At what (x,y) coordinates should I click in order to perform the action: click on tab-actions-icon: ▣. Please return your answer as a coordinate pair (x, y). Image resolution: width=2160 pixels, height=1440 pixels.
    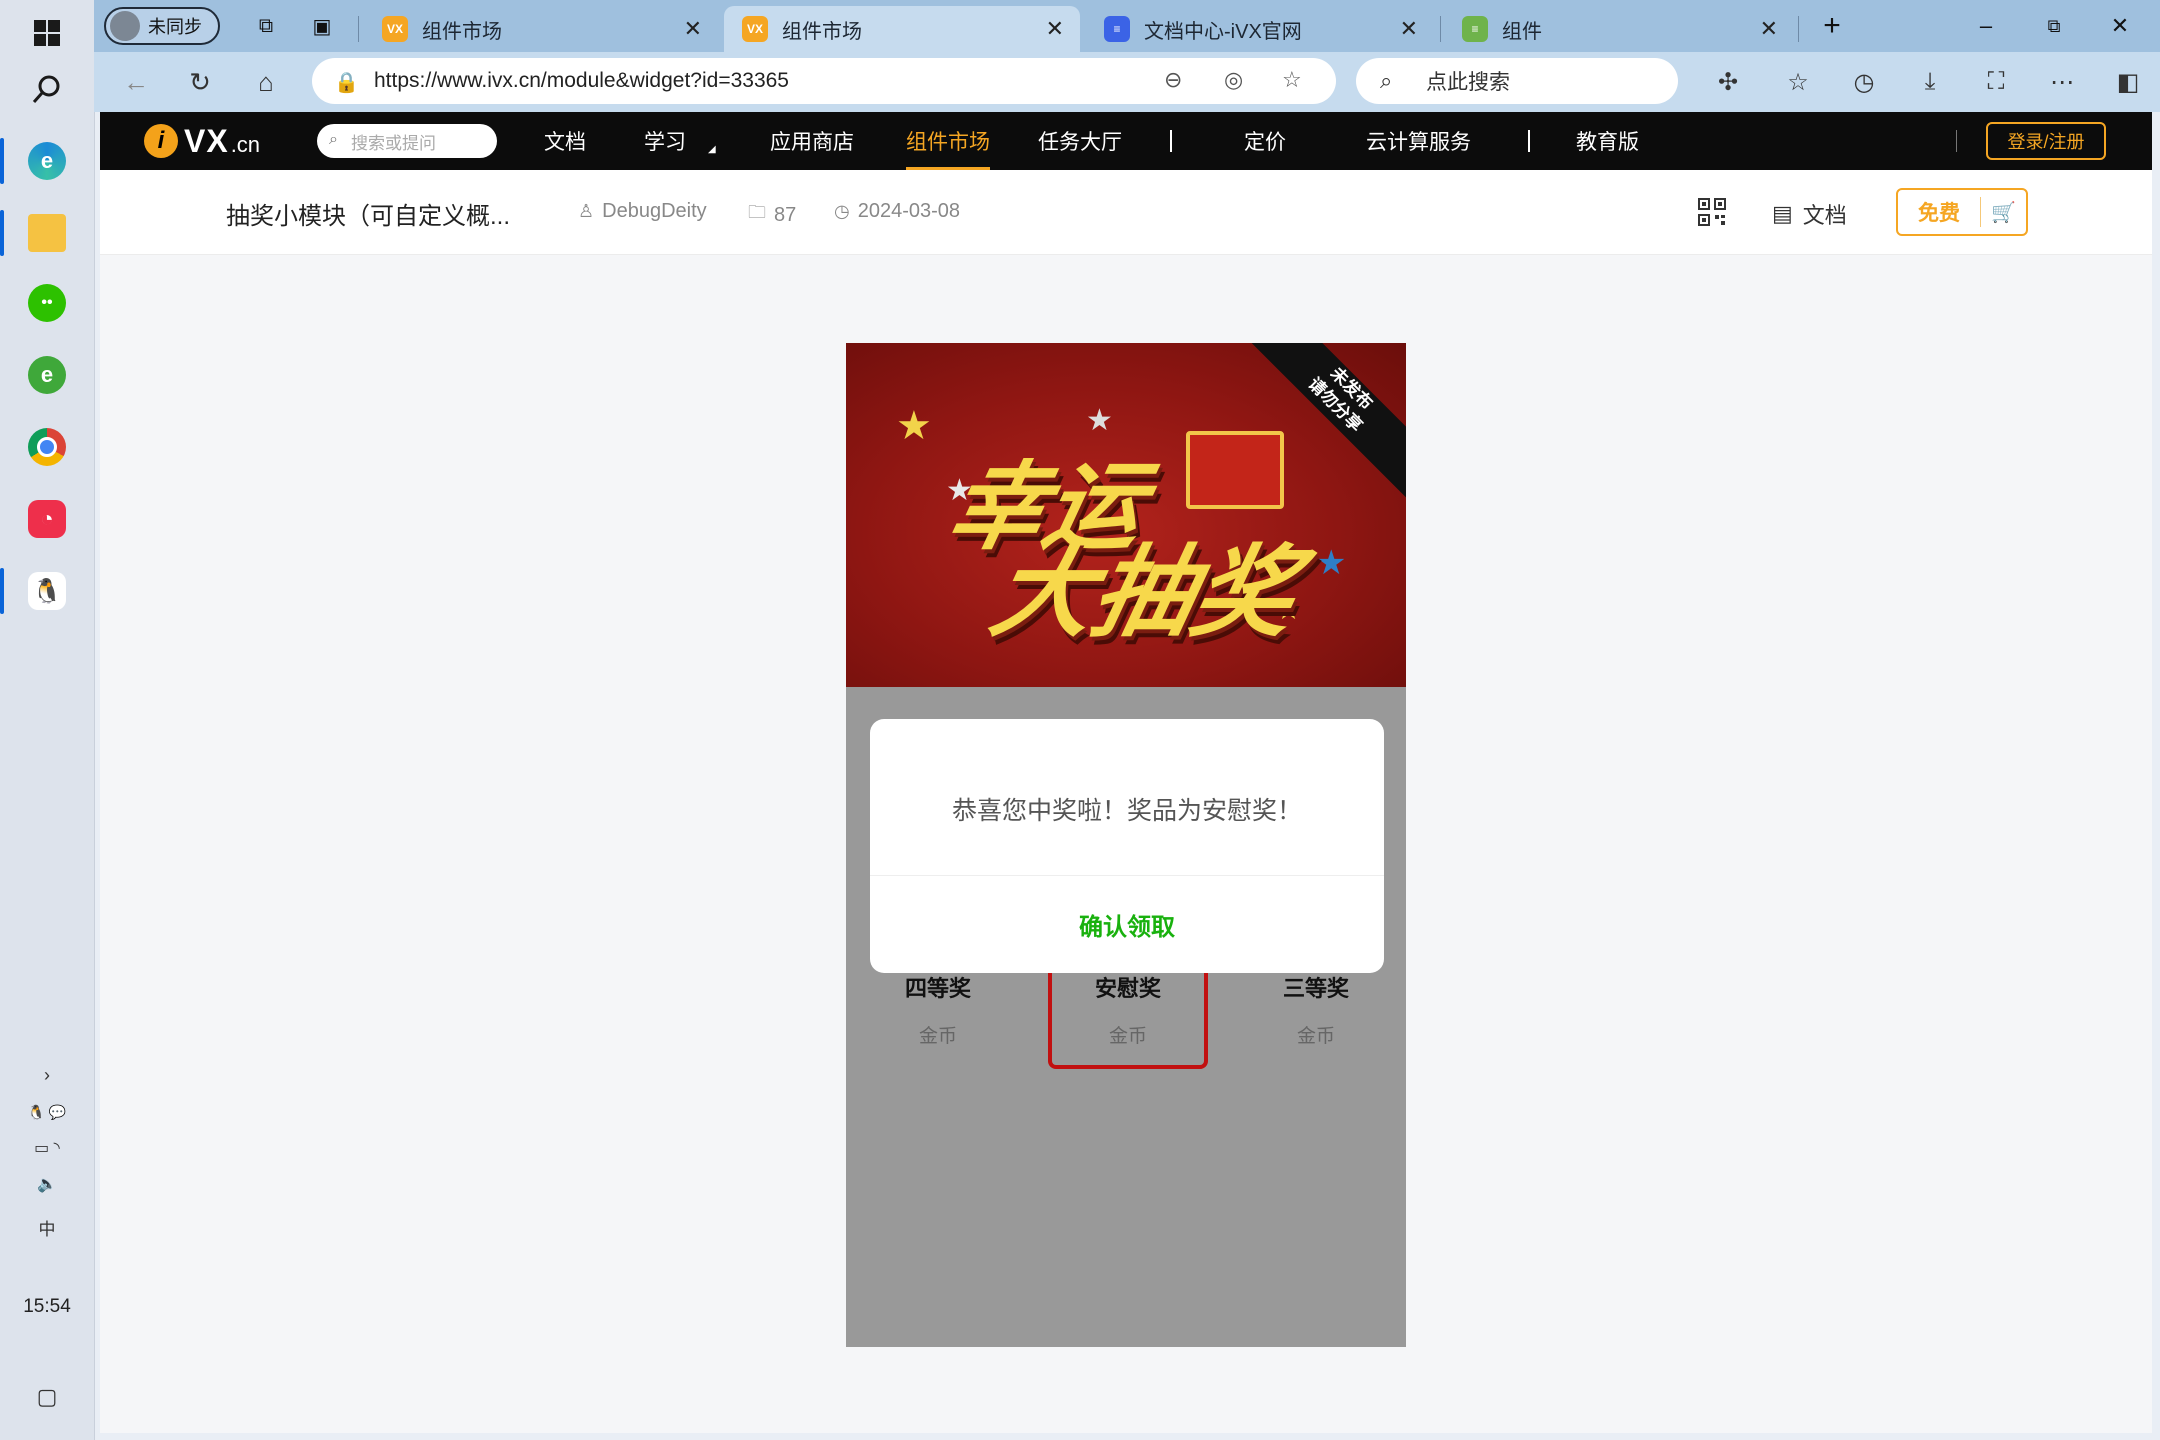
    Looking at the image, I should click on (322, 26).